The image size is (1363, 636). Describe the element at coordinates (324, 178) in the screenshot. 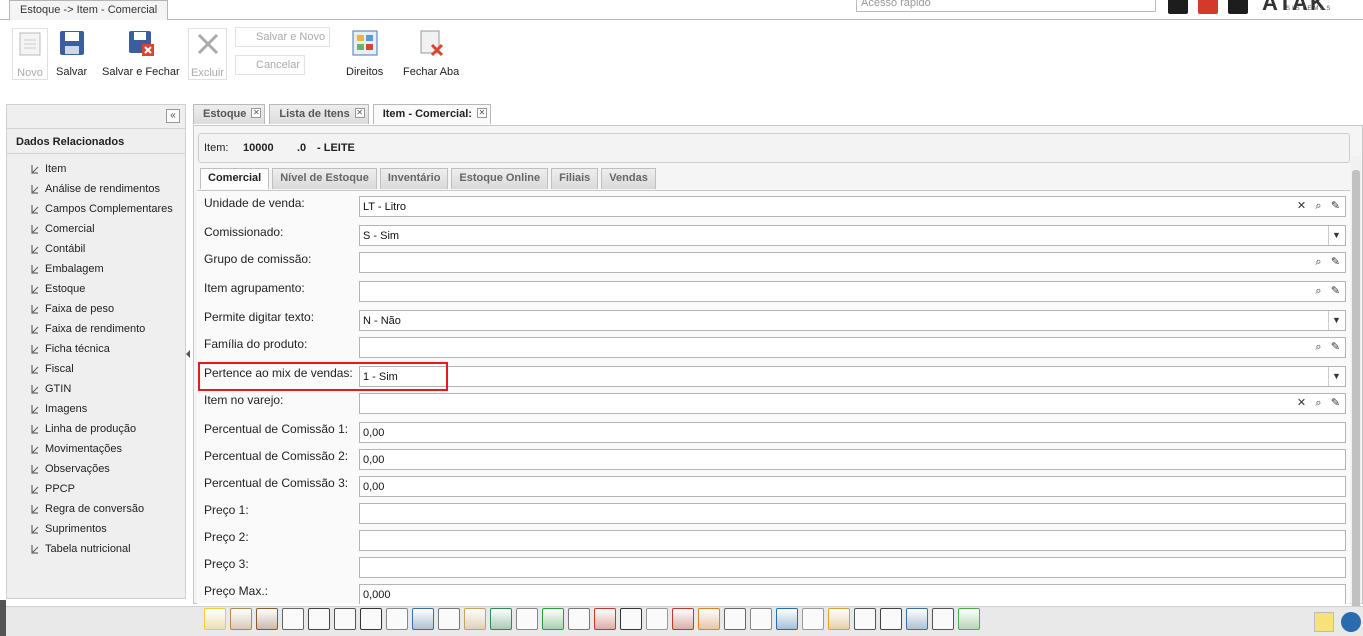

I see `sub-tab: Nível de Estoque` at that location.